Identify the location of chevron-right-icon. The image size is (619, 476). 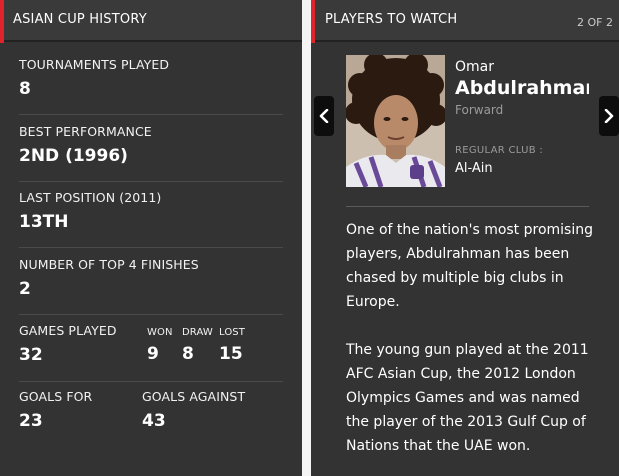
(609, 116).